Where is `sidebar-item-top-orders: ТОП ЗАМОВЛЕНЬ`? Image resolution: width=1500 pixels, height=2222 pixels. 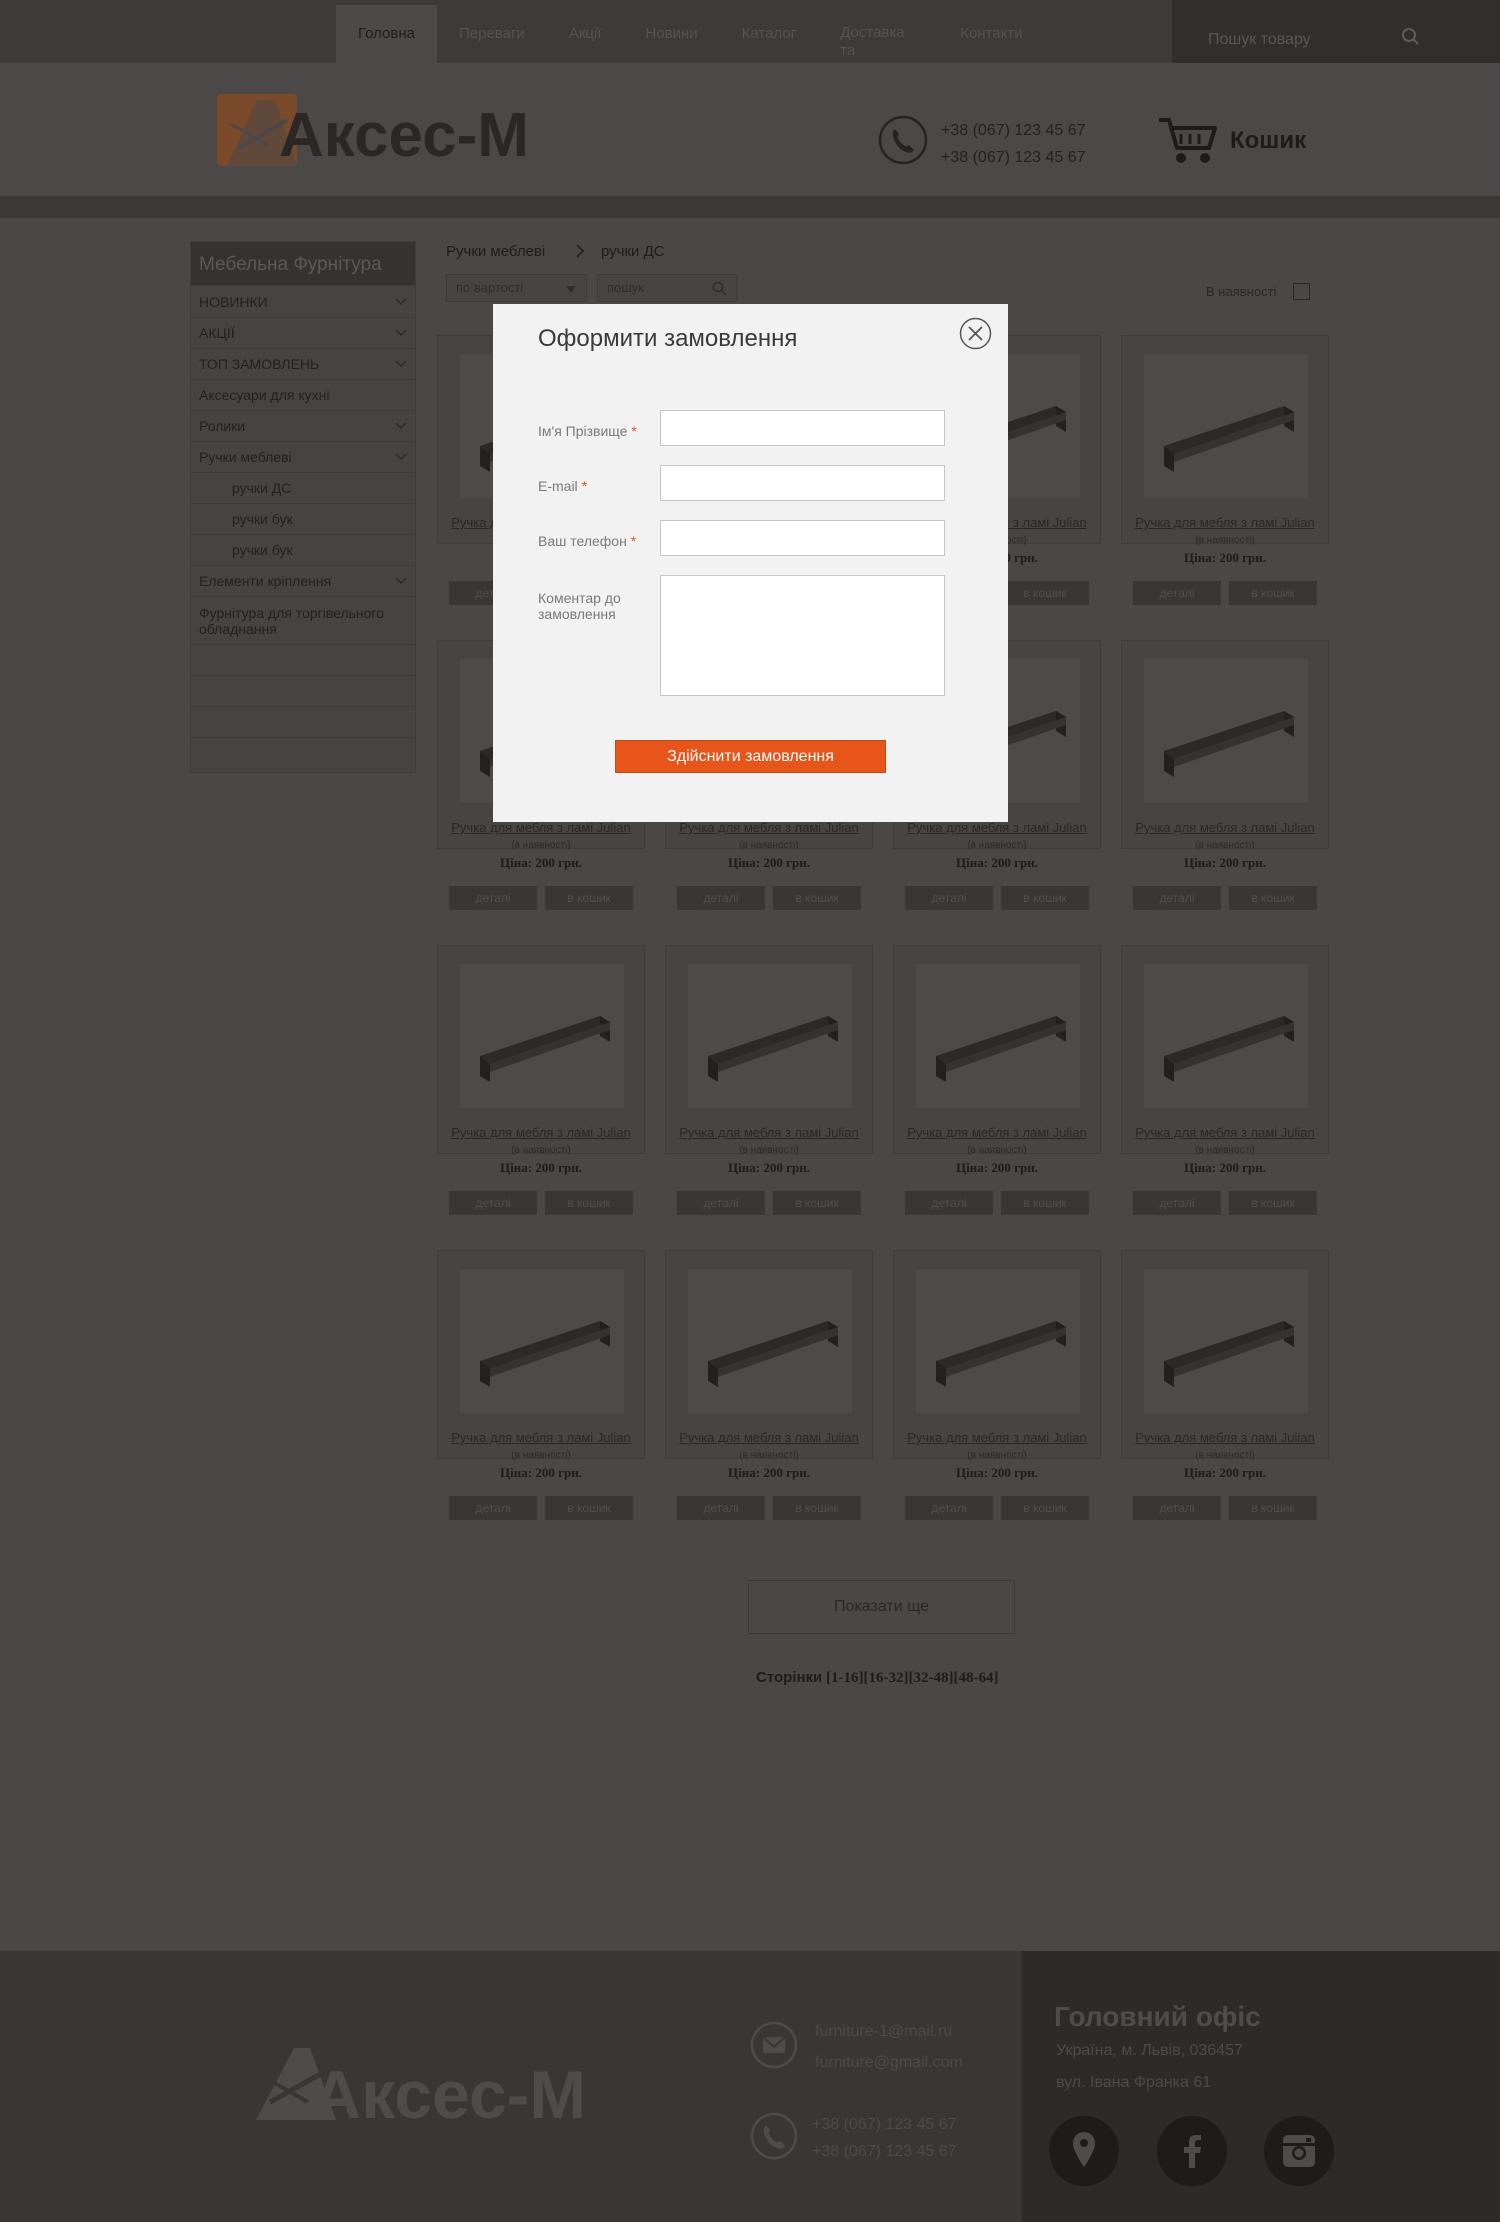 sidebar-item-top-orders: ТОП ЗАМОВЛЕНЬ is located at coordinates (303, 363).